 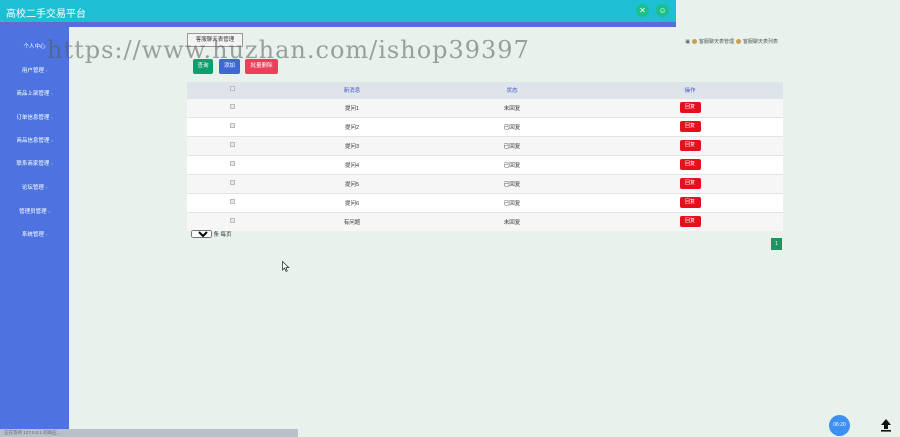 What do you see at coordinates (760, 42) in the screenshot?
I see `breadcrumb-part2: 客服聊天表列表` at bounding box center [760, 42].